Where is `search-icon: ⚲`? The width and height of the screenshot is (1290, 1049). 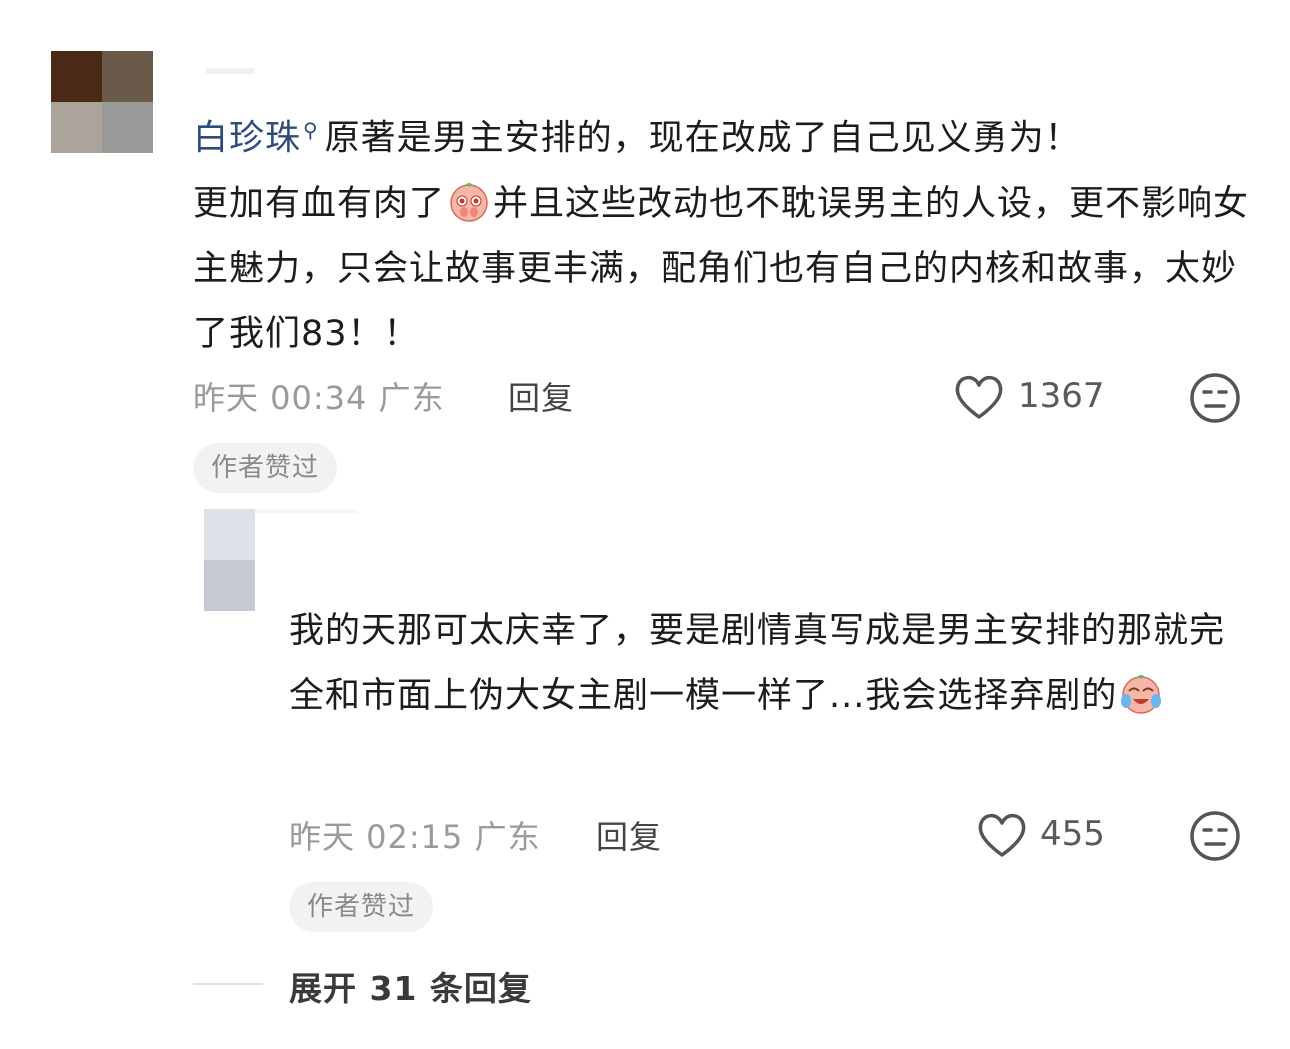 search-icon: ⚲ is located at coordinates (311, 130).